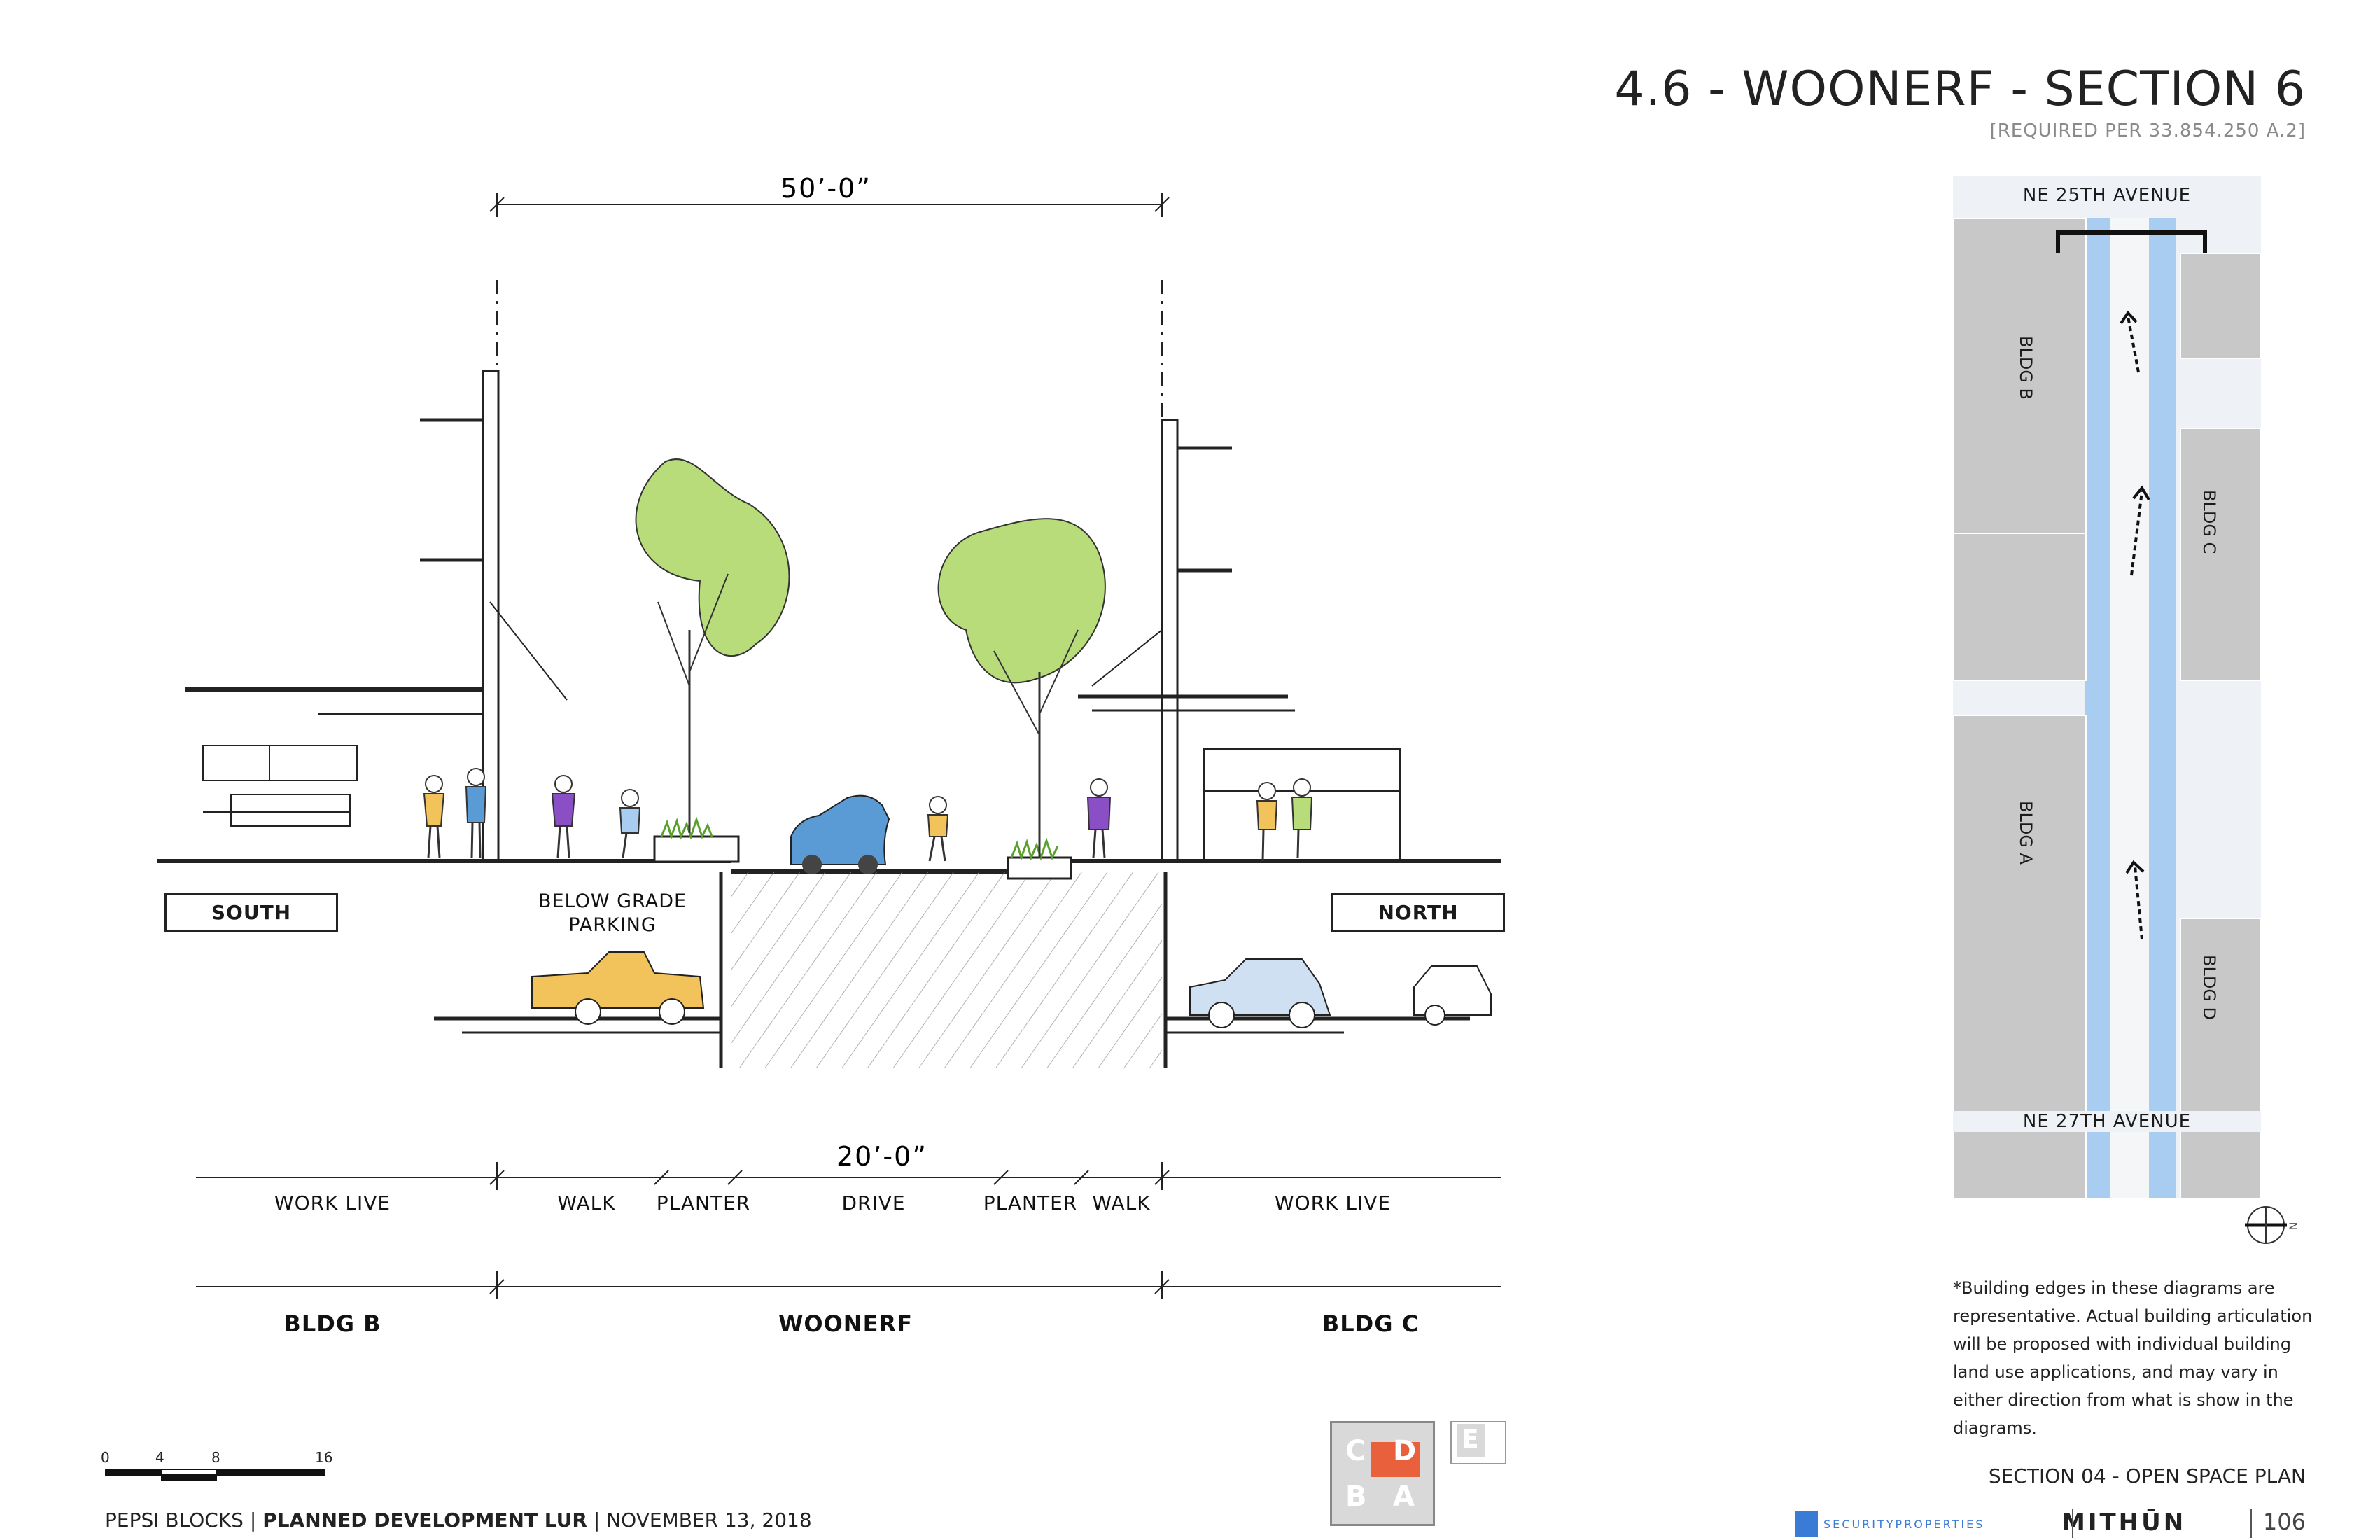 This screenshot has height=1540, width=2380. Describe the element at coordinates (1470, 1439) in the screenshot. I see `block-key-letter-e: E` at that location.